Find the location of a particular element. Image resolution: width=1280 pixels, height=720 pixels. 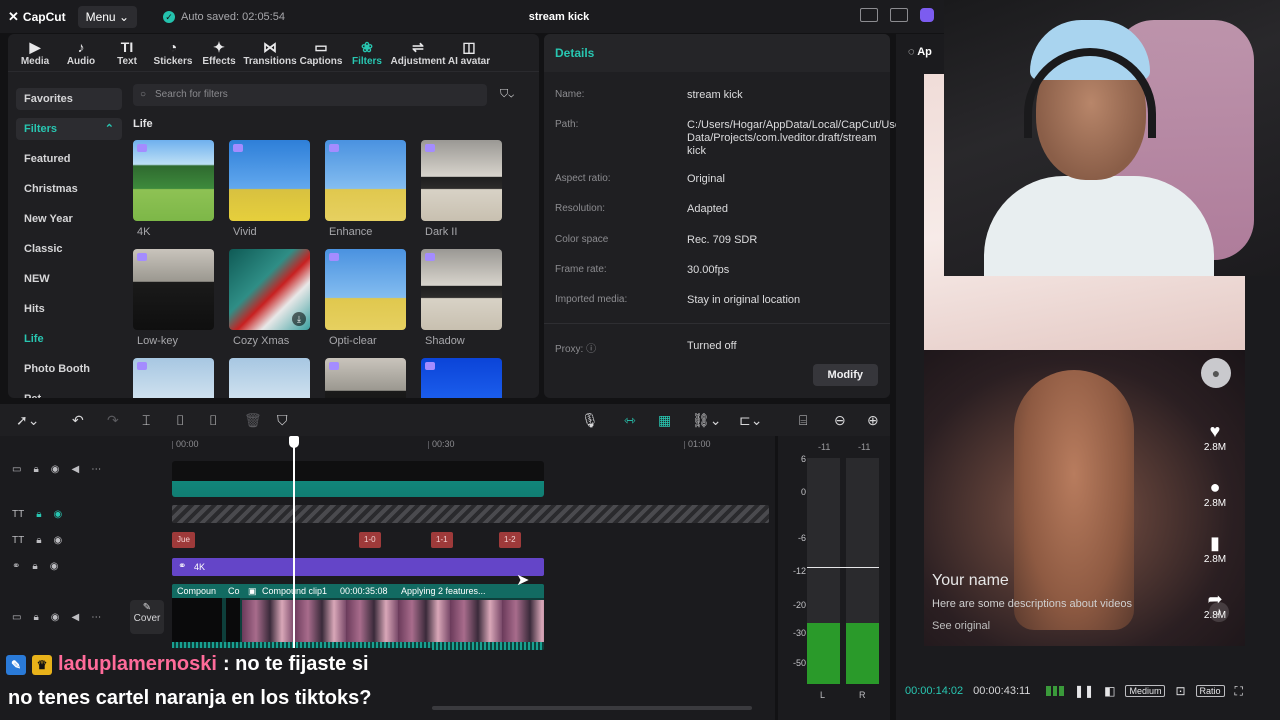

sidebar-item-favorites: Favorites is located at coordinates (69, 99).